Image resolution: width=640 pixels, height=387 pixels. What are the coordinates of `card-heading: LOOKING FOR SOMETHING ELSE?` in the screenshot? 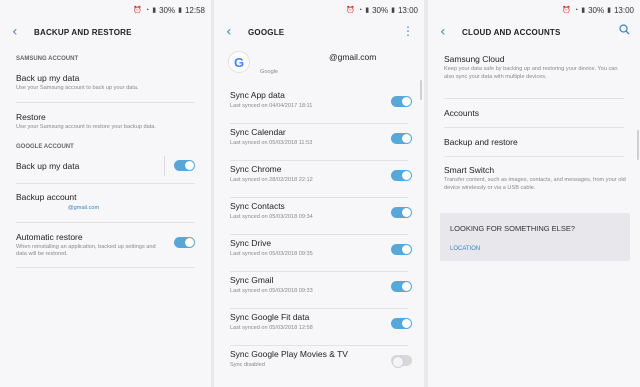 It's located at (513, 228).